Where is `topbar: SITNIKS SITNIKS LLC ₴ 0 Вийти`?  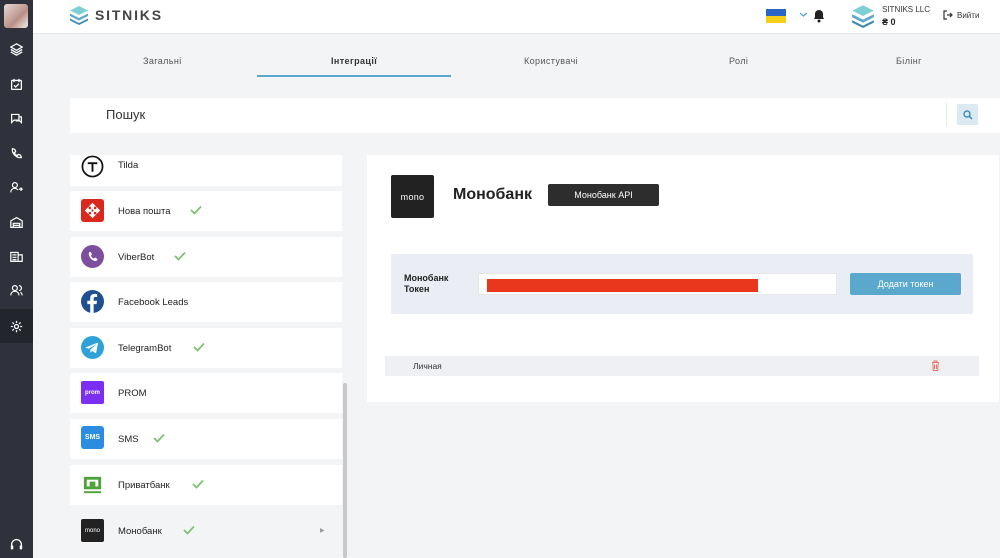 topbar: SITNIKS SITNIKS LLC ₴ 0 Вийти is located at coordinates (516, 17).